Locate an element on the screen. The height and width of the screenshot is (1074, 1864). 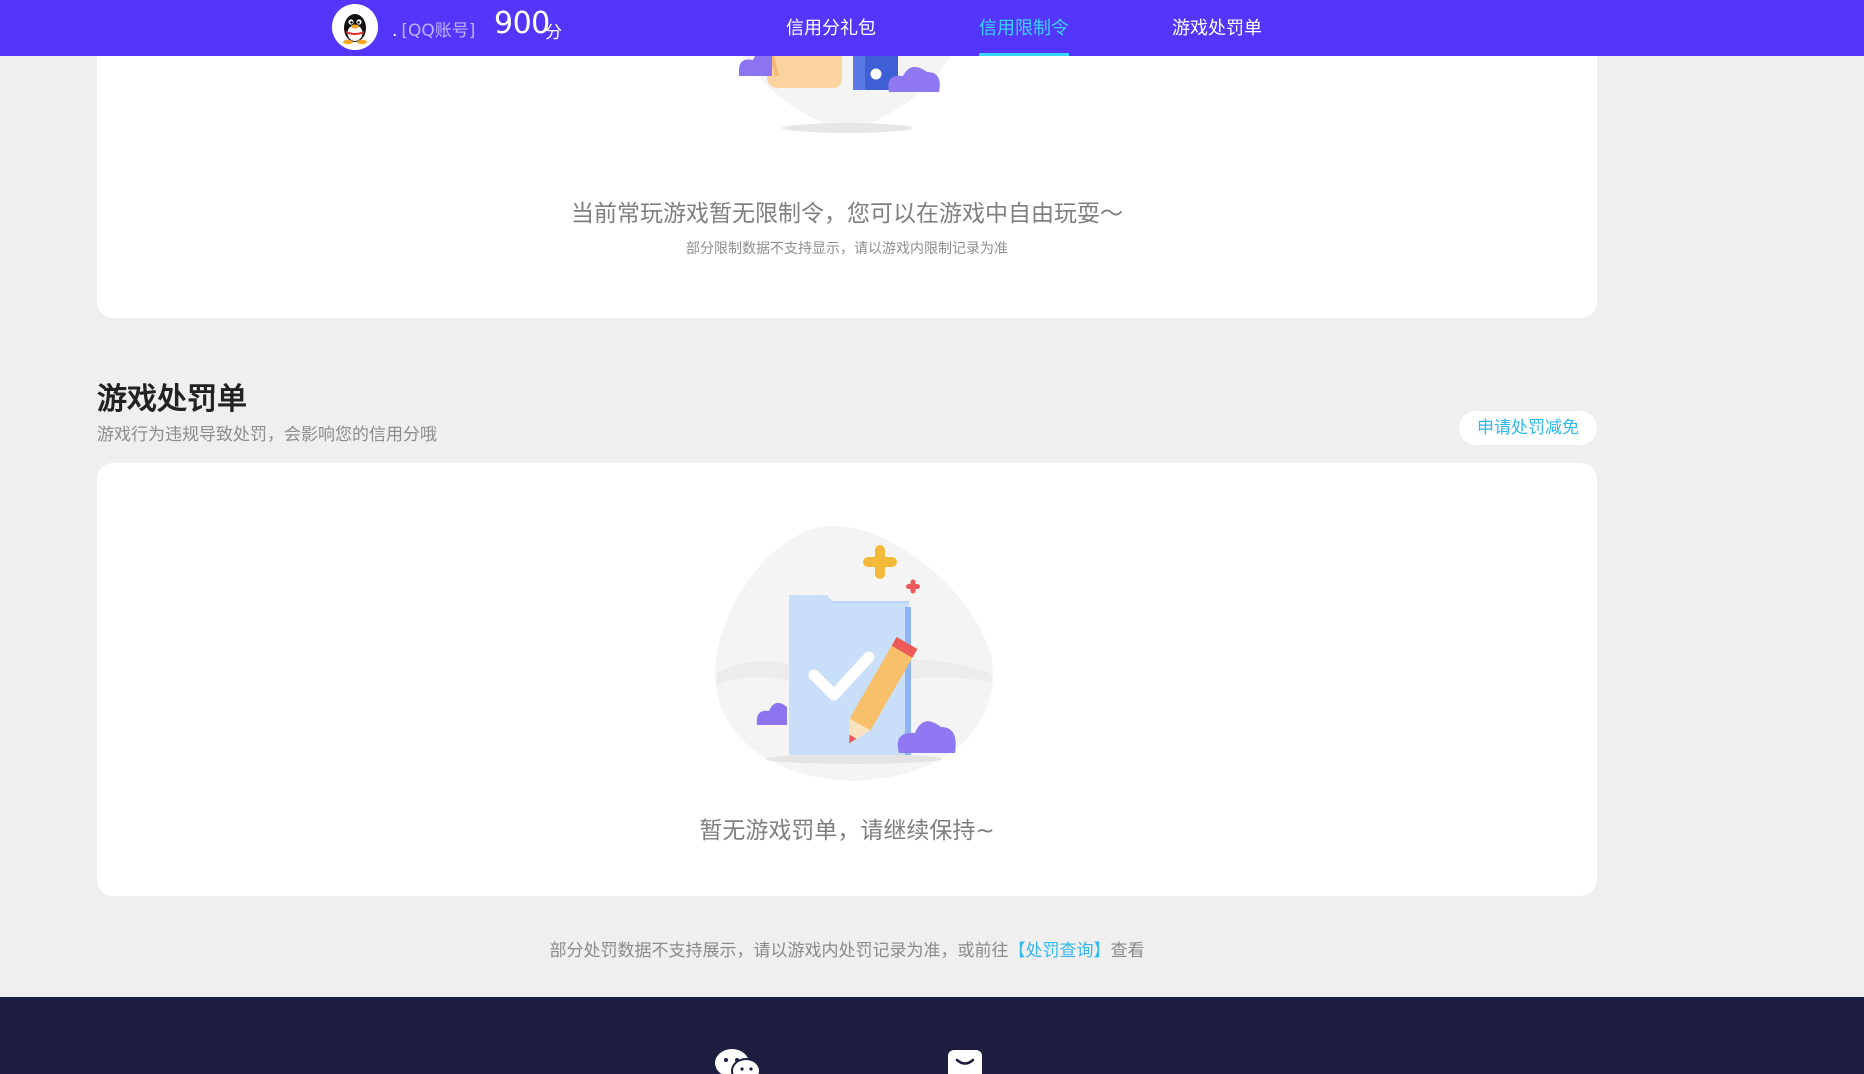
top-navigation-bar: . [QQ账号] 900 分 信用分礼包 信用限制令 游戏处罚单 is located at coordinates (932, 28).